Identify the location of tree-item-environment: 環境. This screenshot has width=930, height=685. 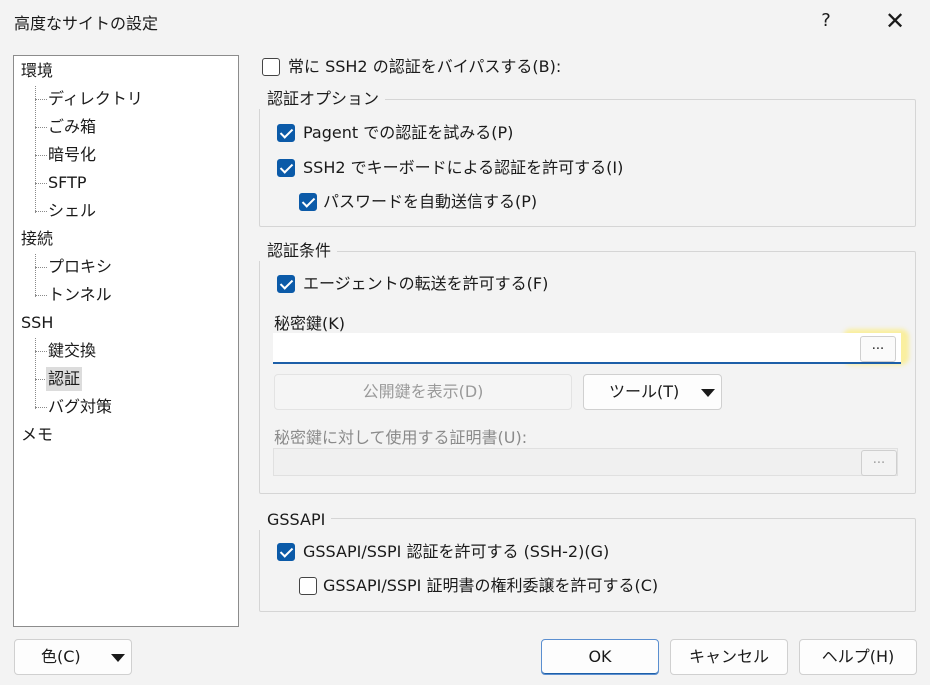
(37, 71).